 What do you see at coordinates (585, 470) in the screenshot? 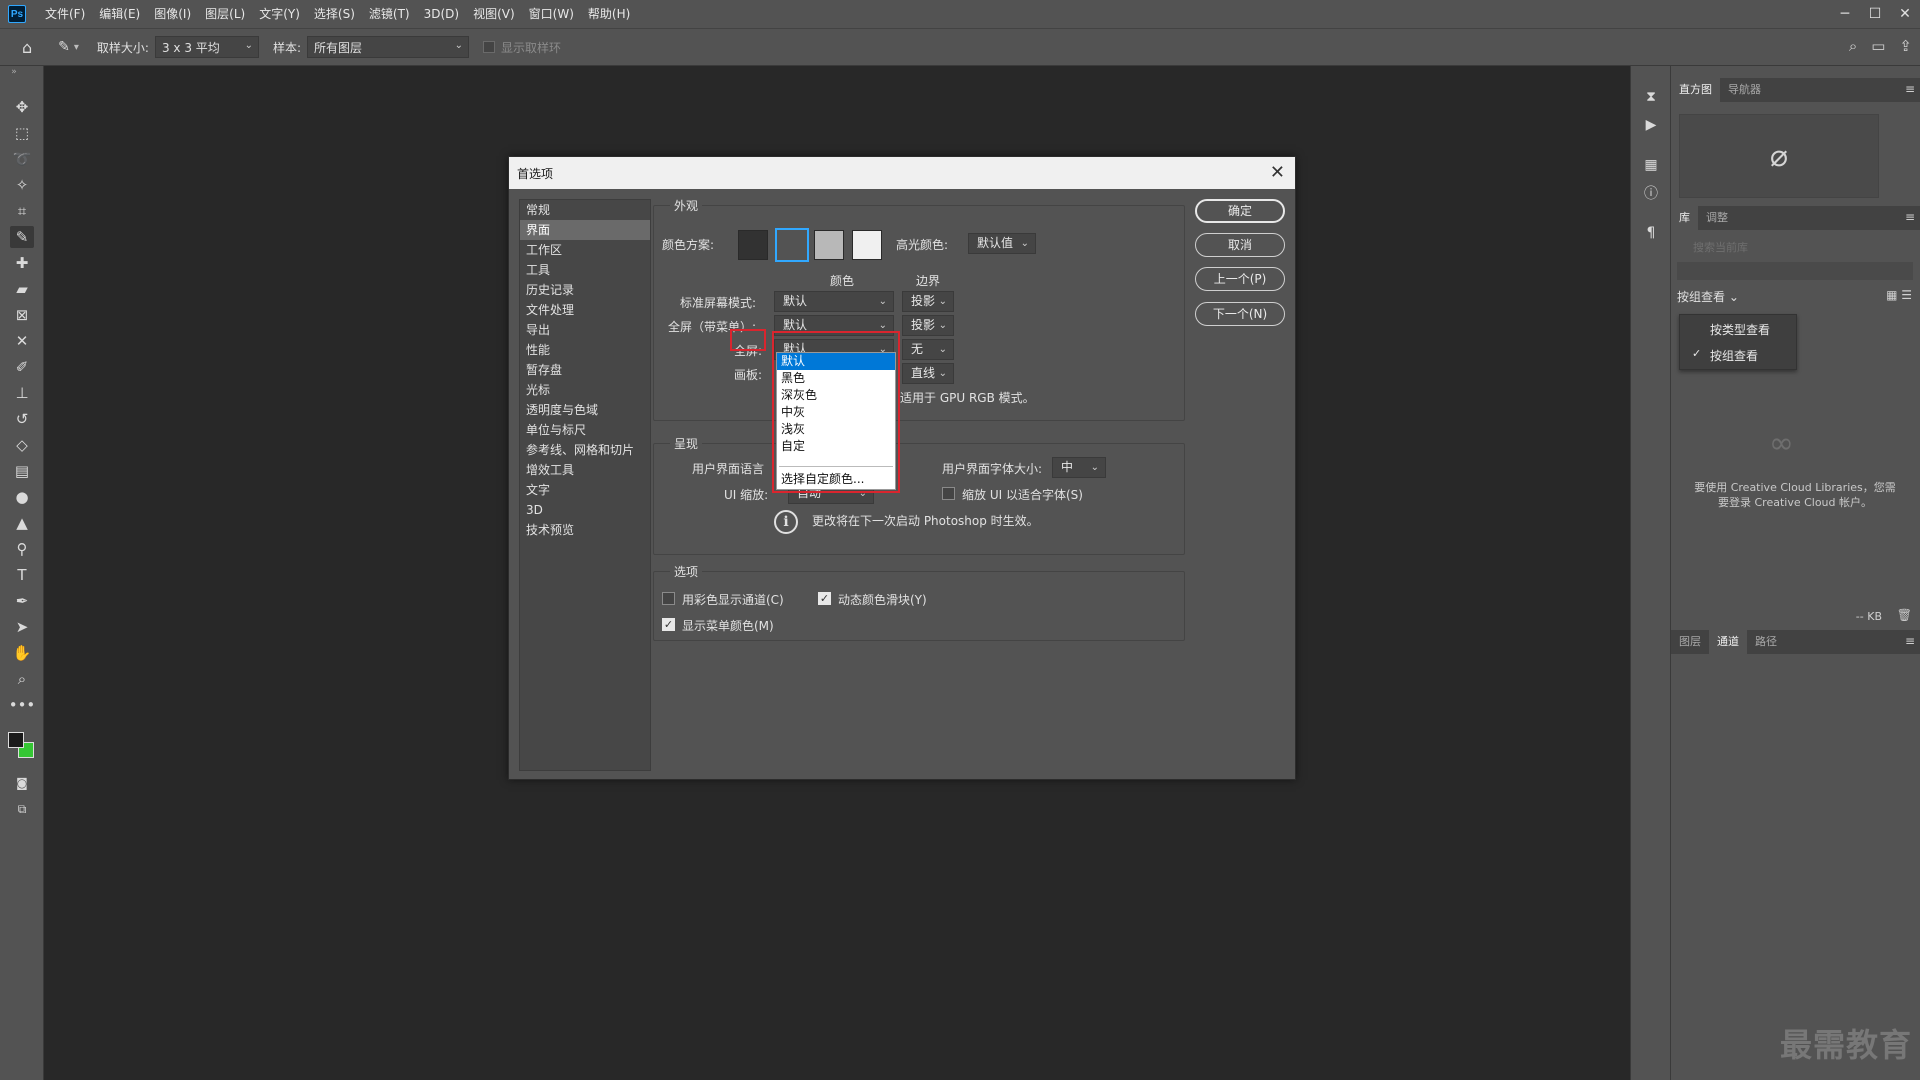
I see `category-plugins: 增效工具` at bounding box center [585, 470].